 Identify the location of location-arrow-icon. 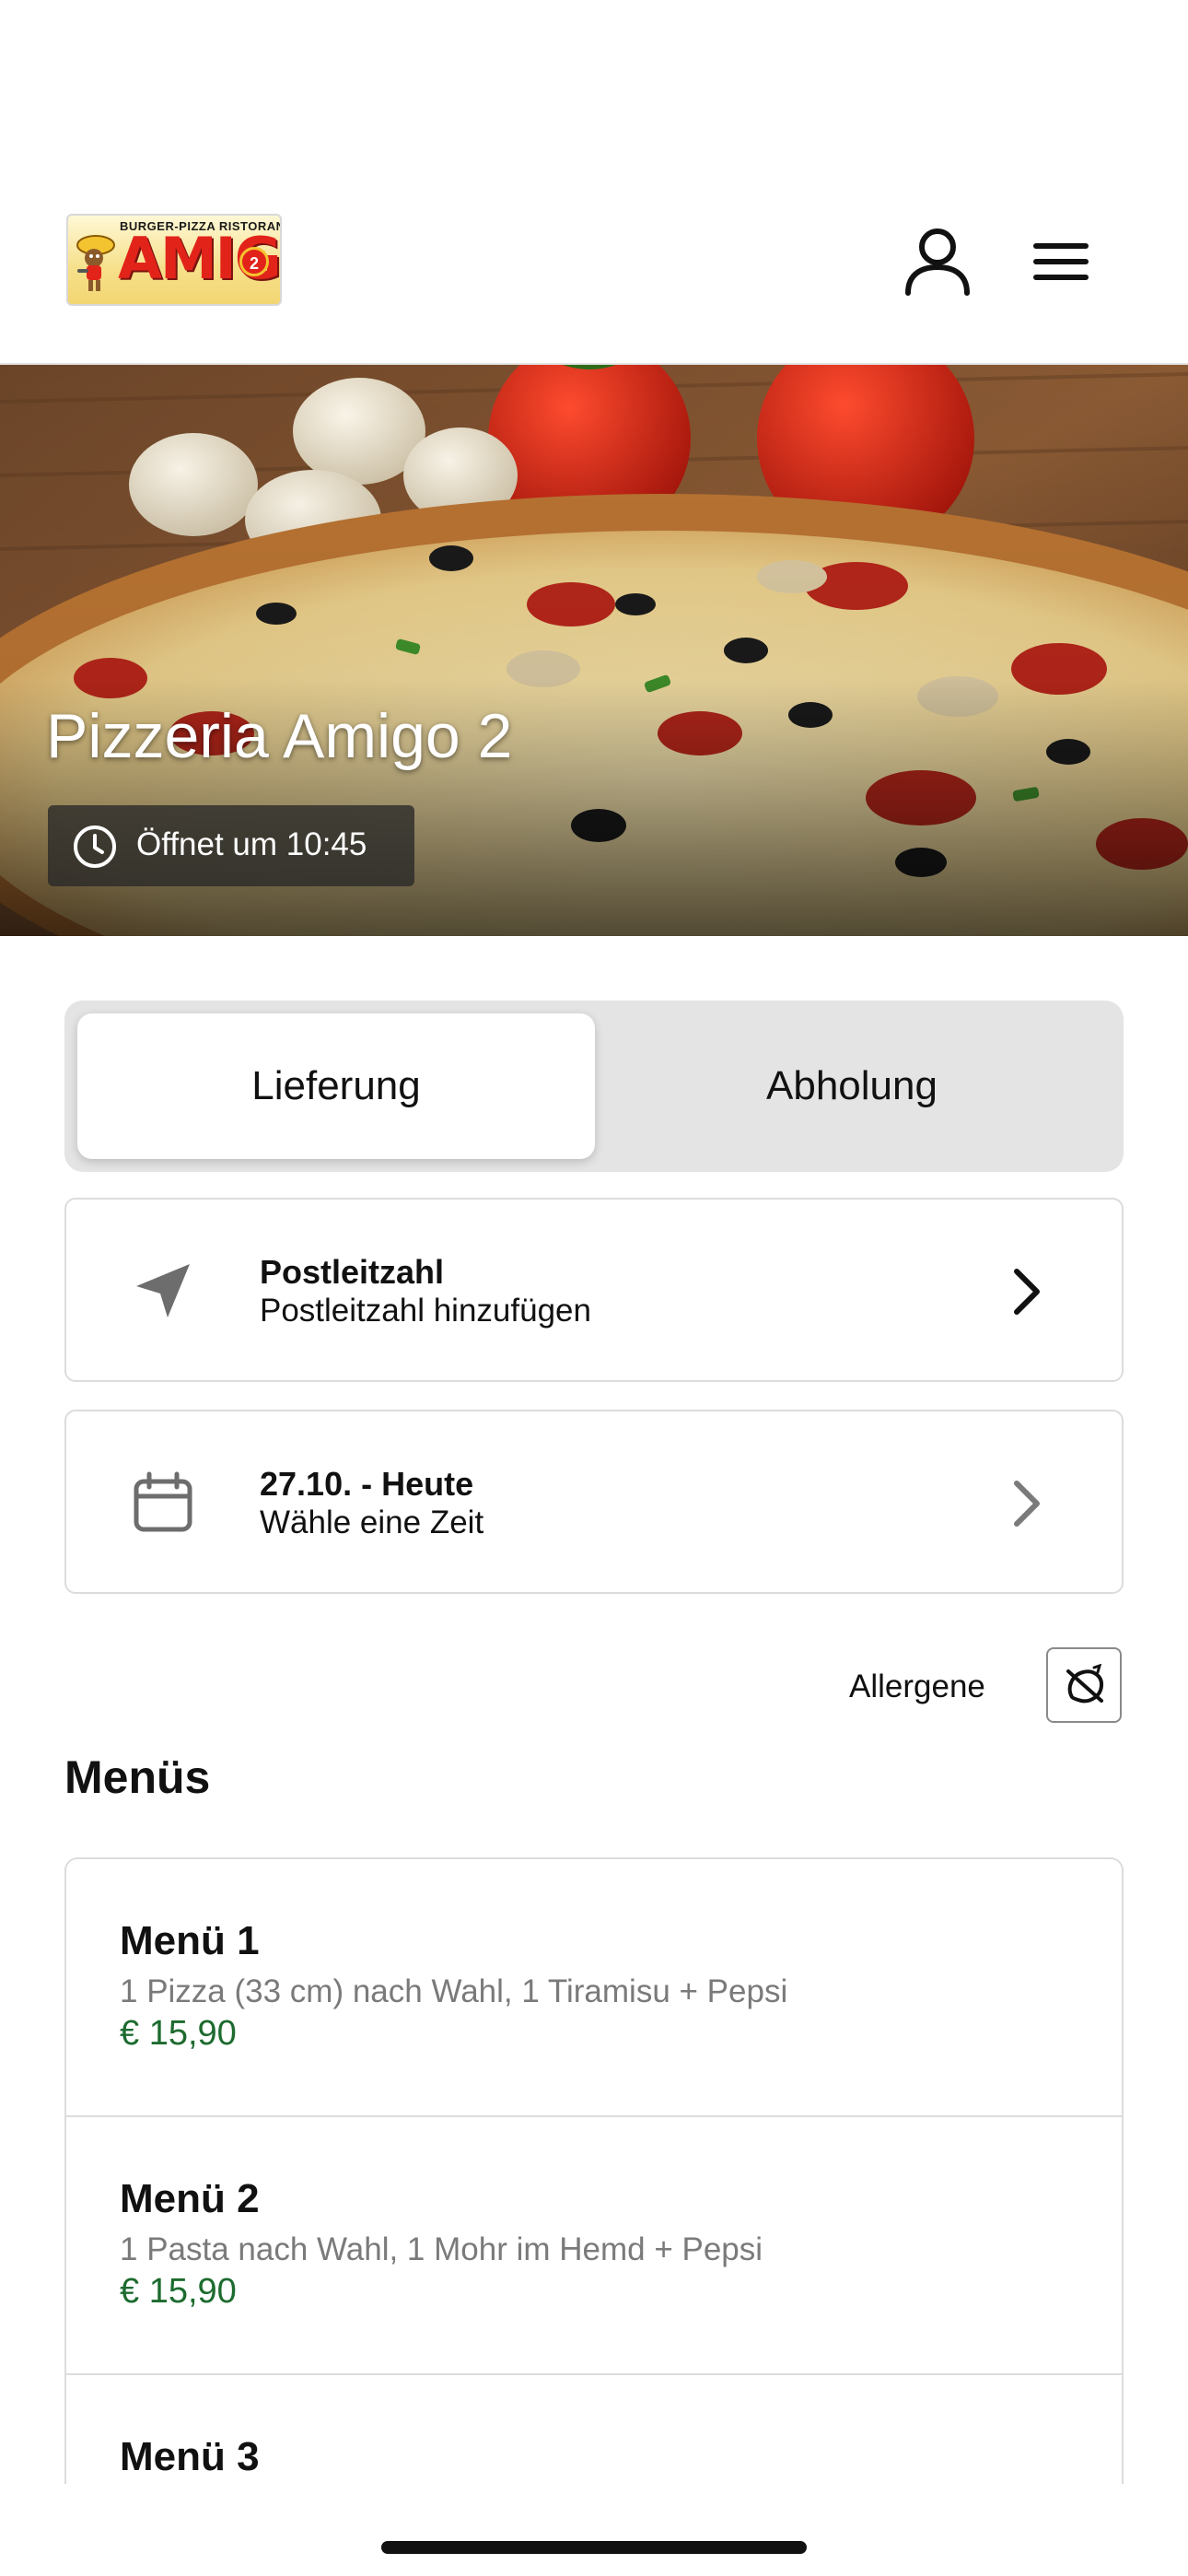
(163, 1290).